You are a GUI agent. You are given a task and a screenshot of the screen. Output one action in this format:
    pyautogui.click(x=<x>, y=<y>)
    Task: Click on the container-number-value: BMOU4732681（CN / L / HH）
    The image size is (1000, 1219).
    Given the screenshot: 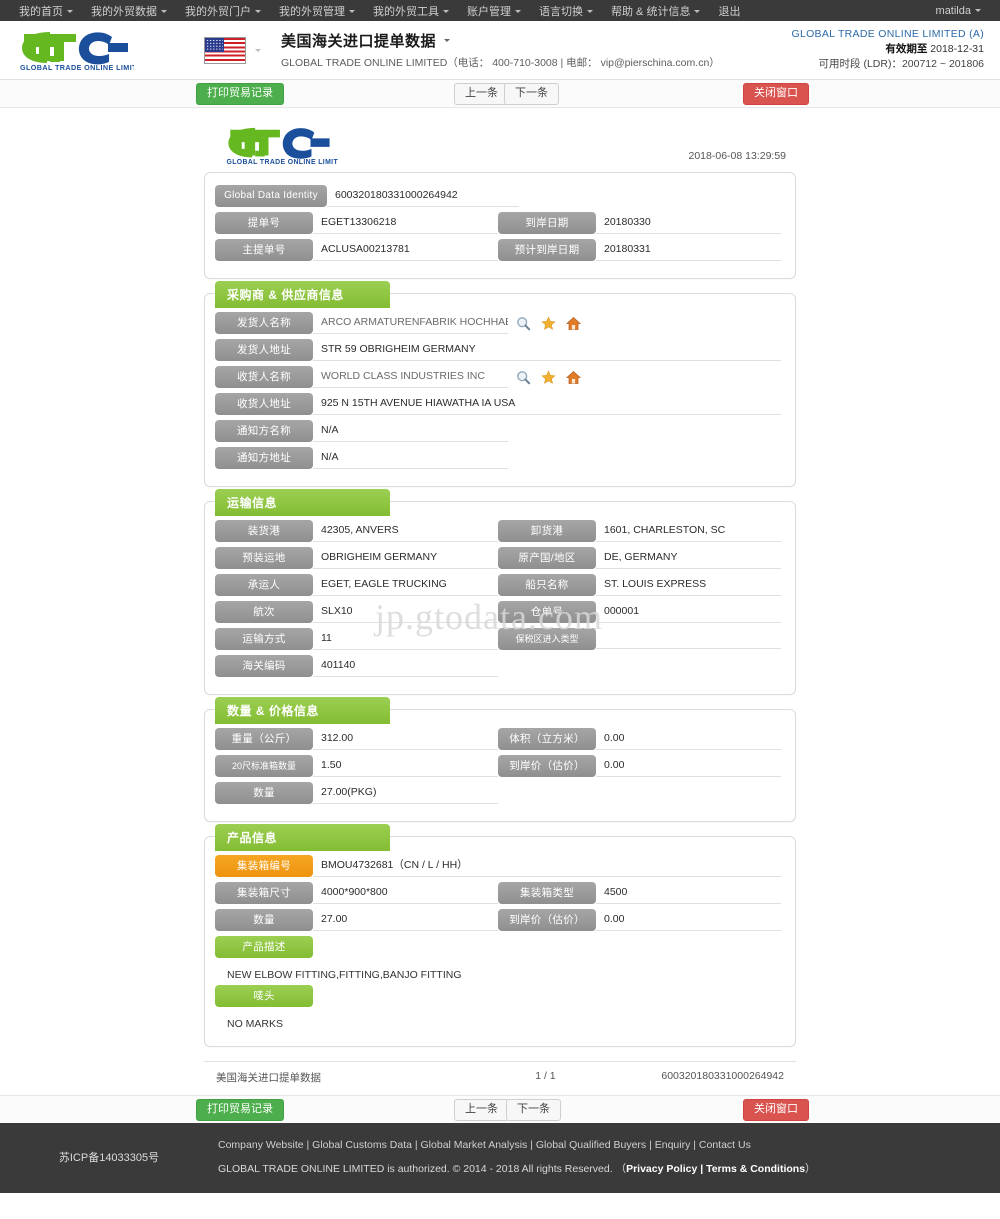 What is the action you would take?
    pyautogui.click(x=547, y=866)
    